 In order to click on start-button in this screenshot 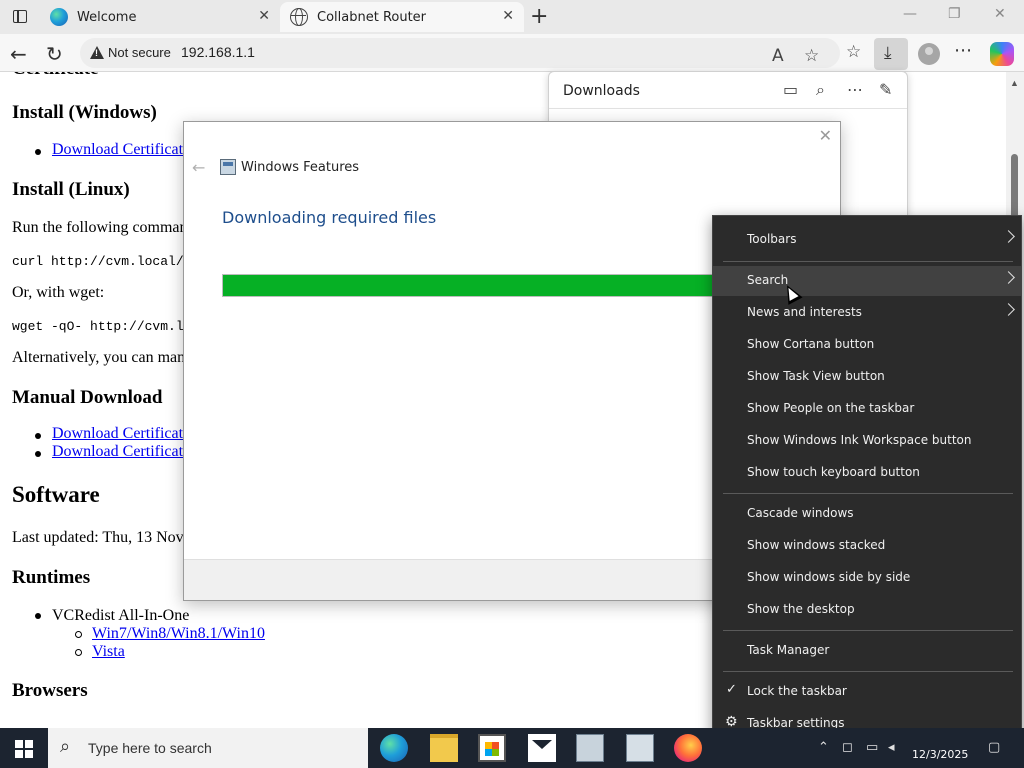, I will do `click(24, 748)`.